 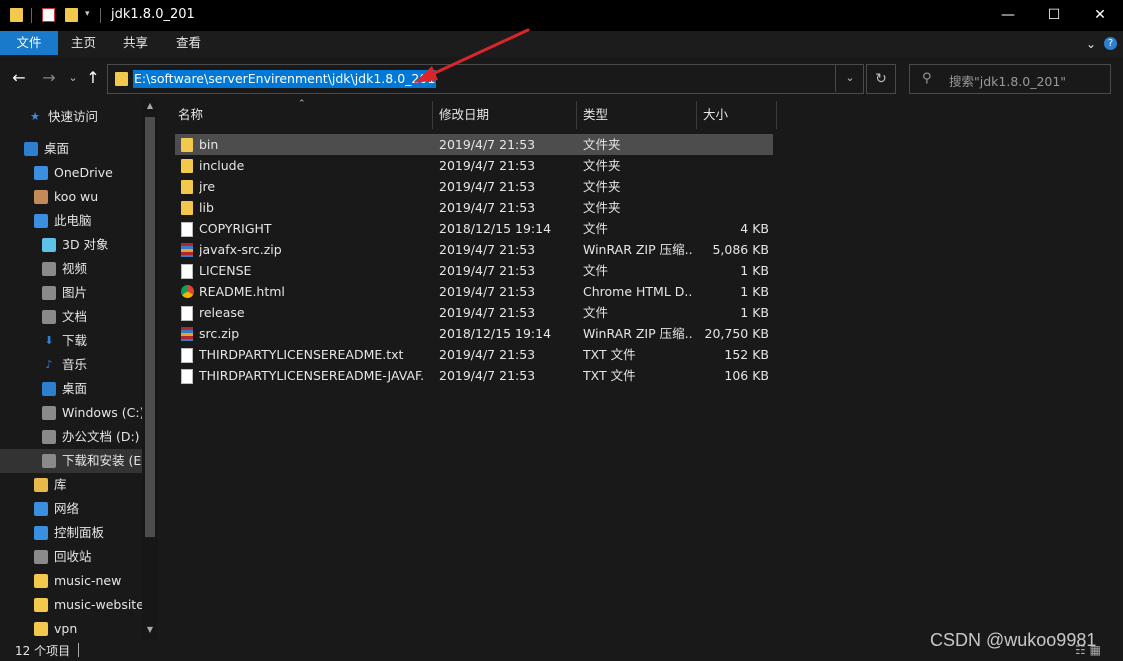 What do you see at coordinates (71, 365) in the screenshot?
I see `sidebar-item: ♪ 音乐` at bounding box center [71, 365].